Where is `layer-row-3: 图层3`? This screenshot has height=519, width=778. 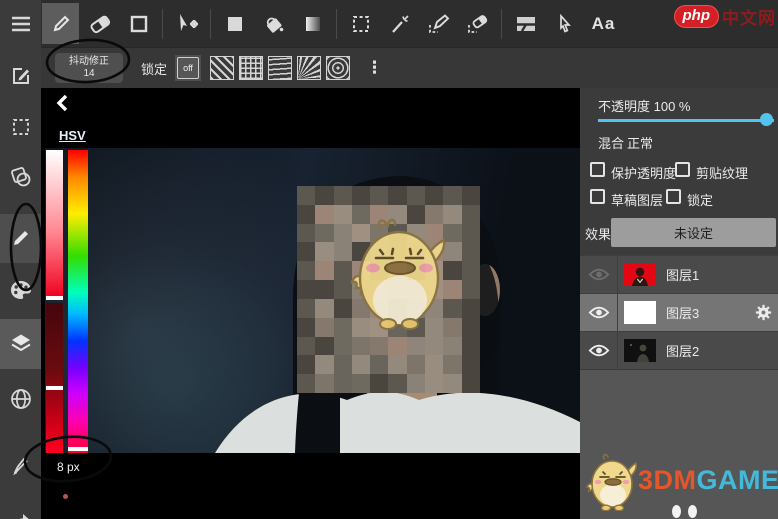 layer-row-3: 图层3 is located at coordinates (679, 312).